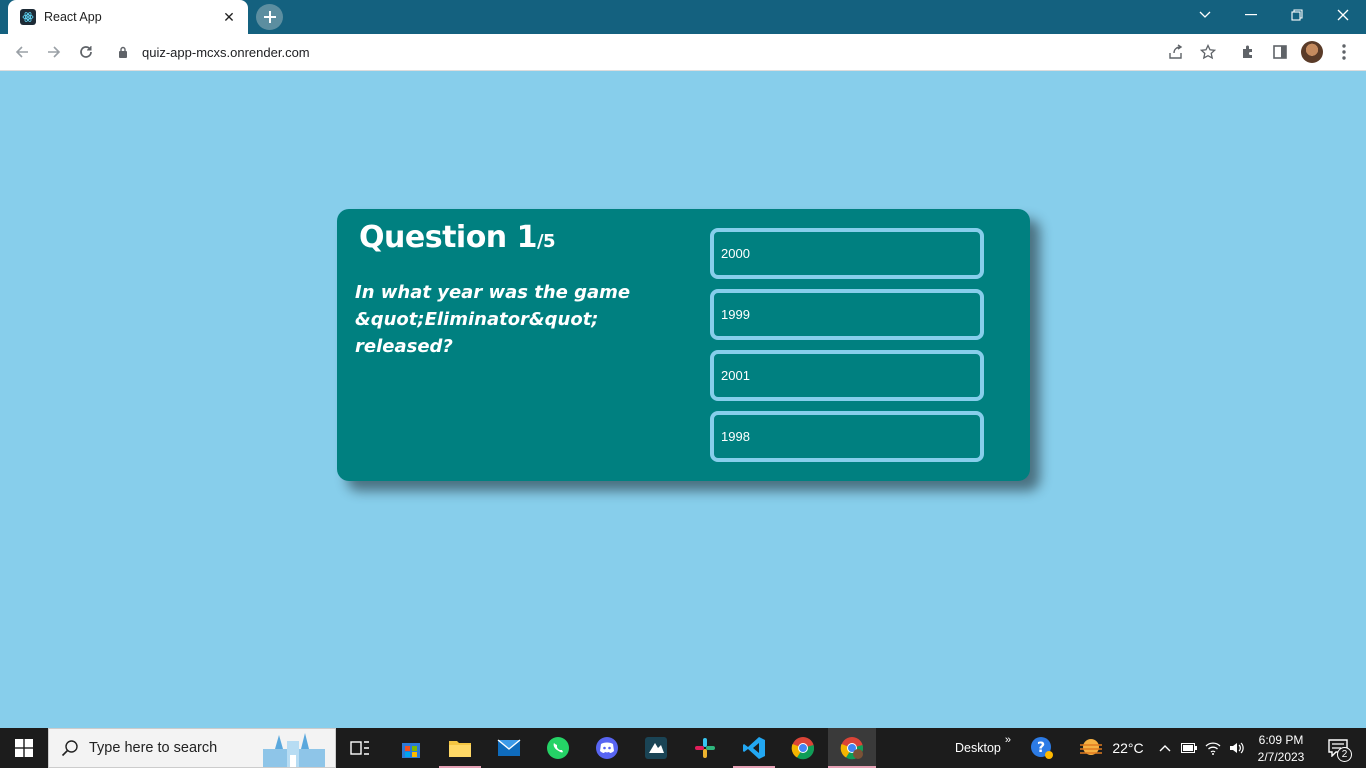  I want to click on reload-icon, so click(86, 52).